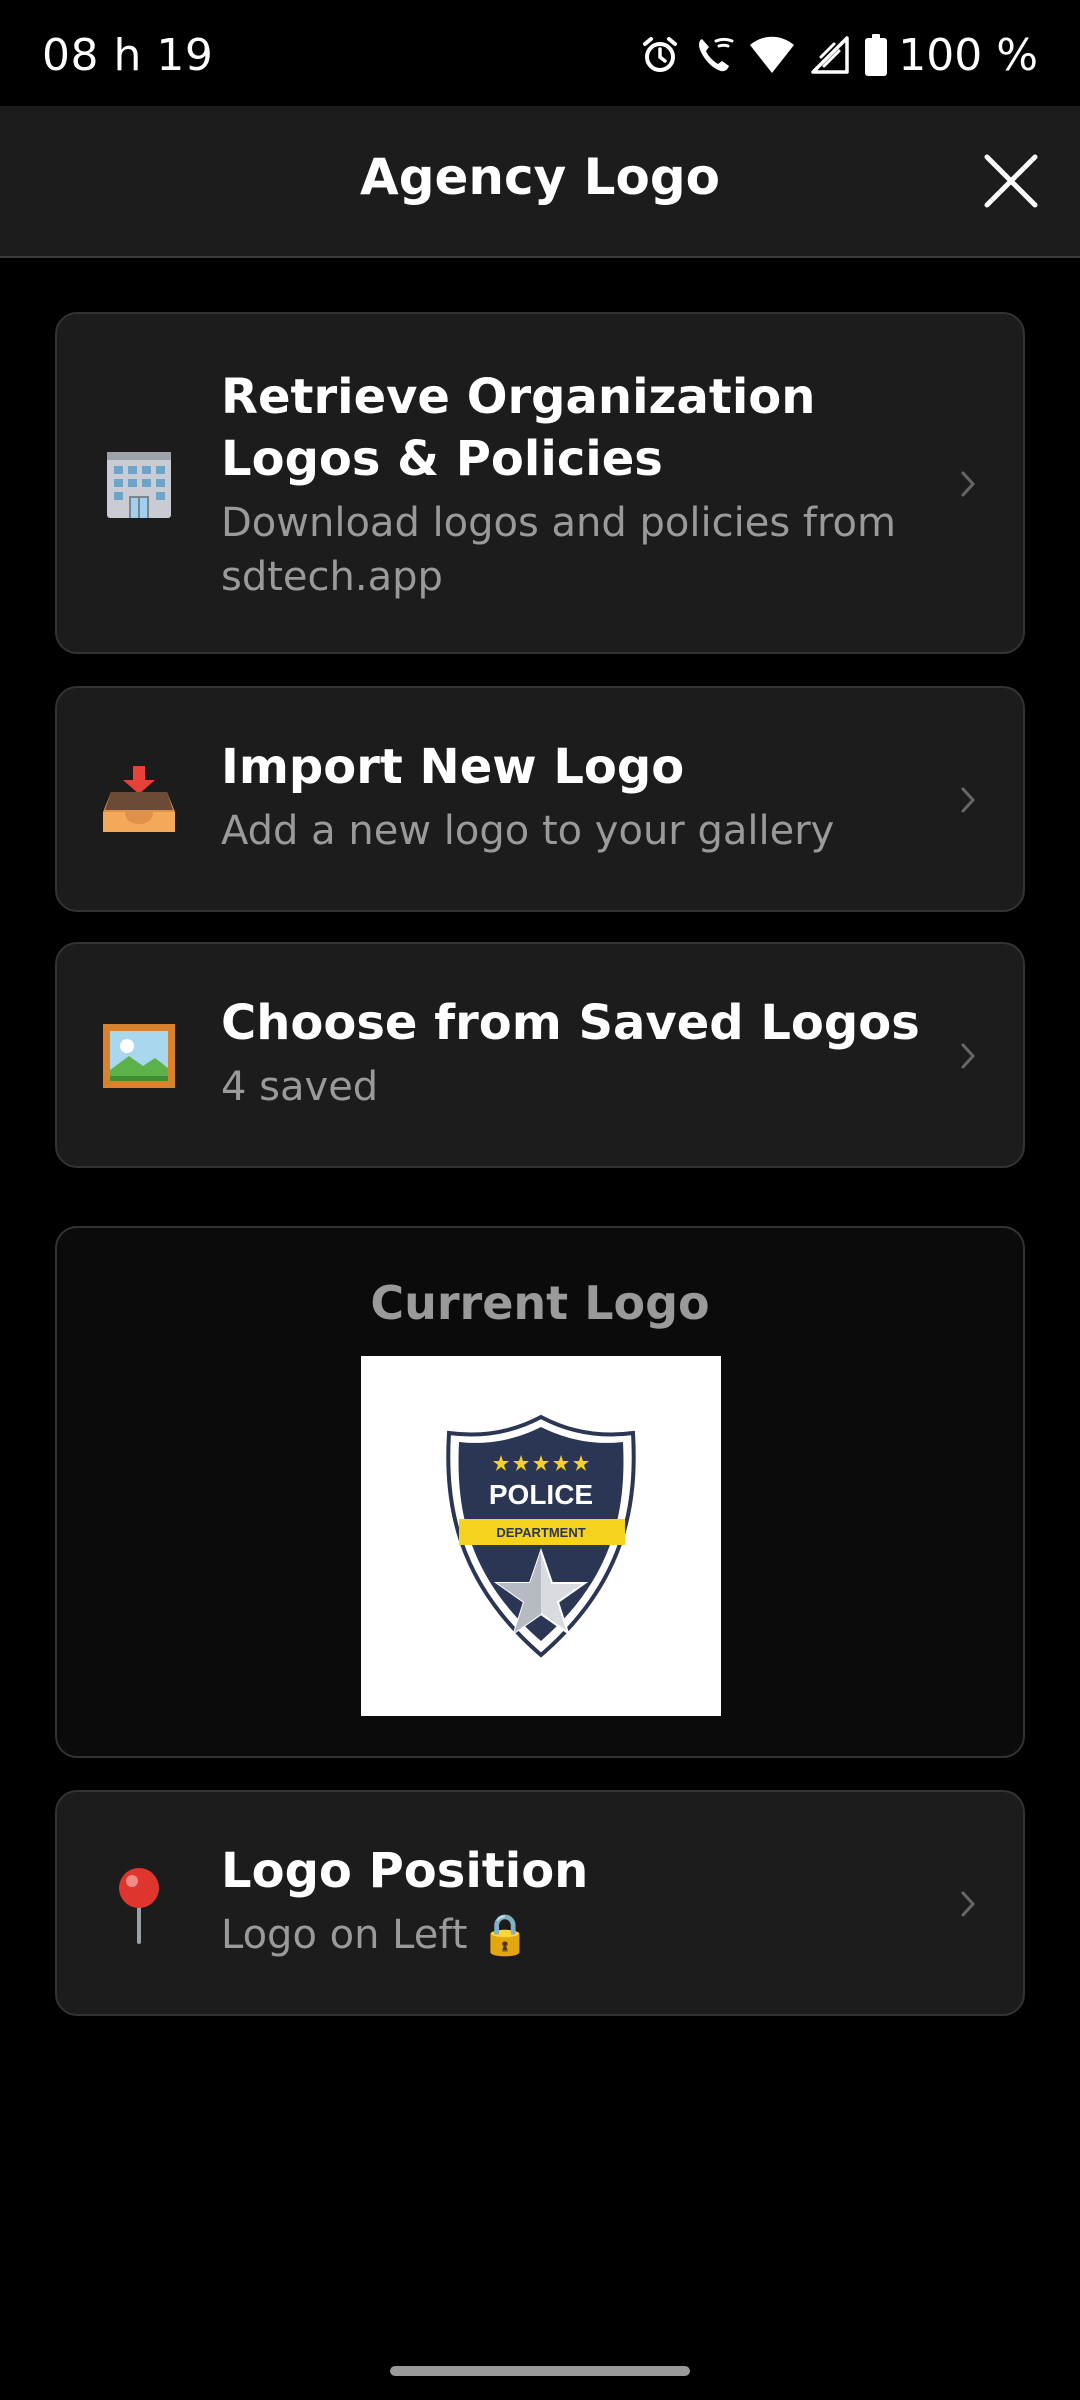  I want to click on saved-logos-card: Choose from Saved Logos 4 saved, so click(540, 1055).